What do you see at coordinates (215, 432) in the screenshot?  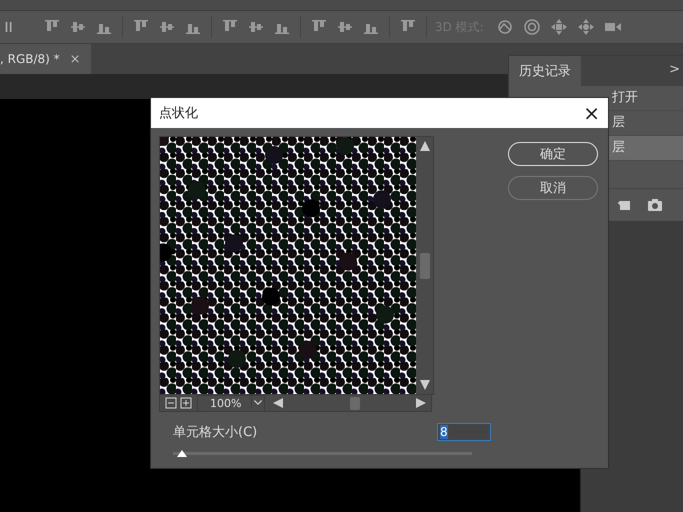 I see `cell-size-label: 单元格大小(C)` at bounding box center [215, 432].